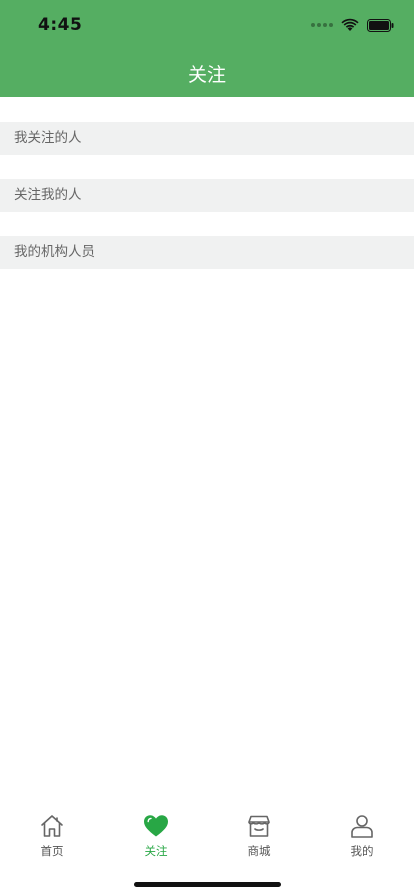 This screenshot has height=896, width=414. I want to click on tab-home: 首页, so click(52, 836).